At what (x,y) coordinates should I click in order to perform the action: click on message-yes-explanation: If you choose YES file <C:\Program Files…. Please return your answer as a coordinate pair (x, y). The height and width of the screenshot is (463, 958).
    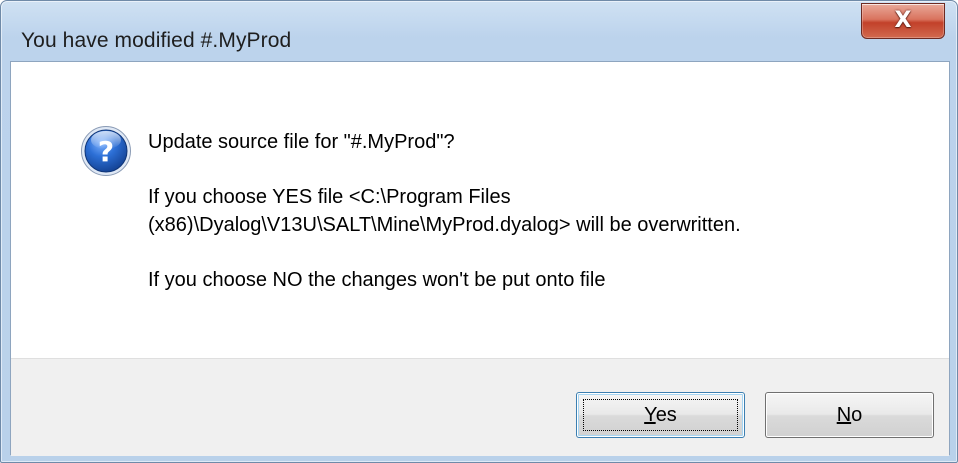
    Looking at the image, I should click on (444, 211).